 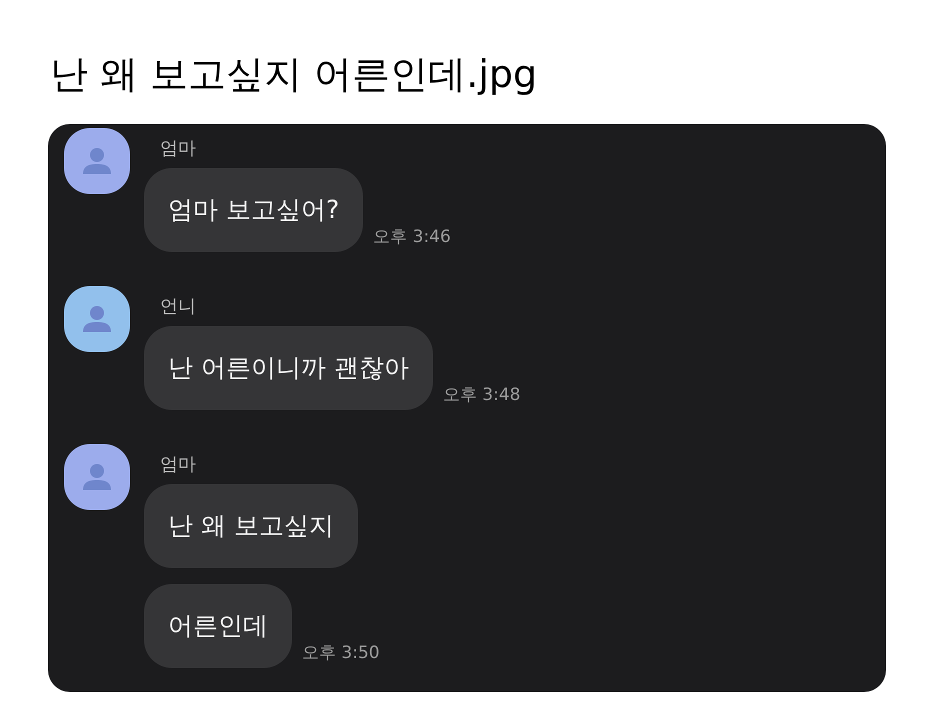 What do you see at coordinates (251, 526) in the screenshot?
I see `message-bubble: 난 왜 보고싶지` at bounding box center [251, 526].